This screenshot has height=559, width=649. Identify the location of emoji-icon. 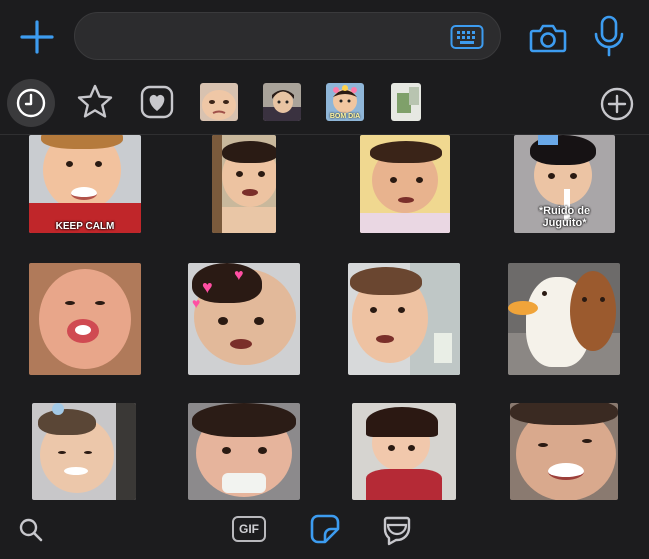
(397, 531).